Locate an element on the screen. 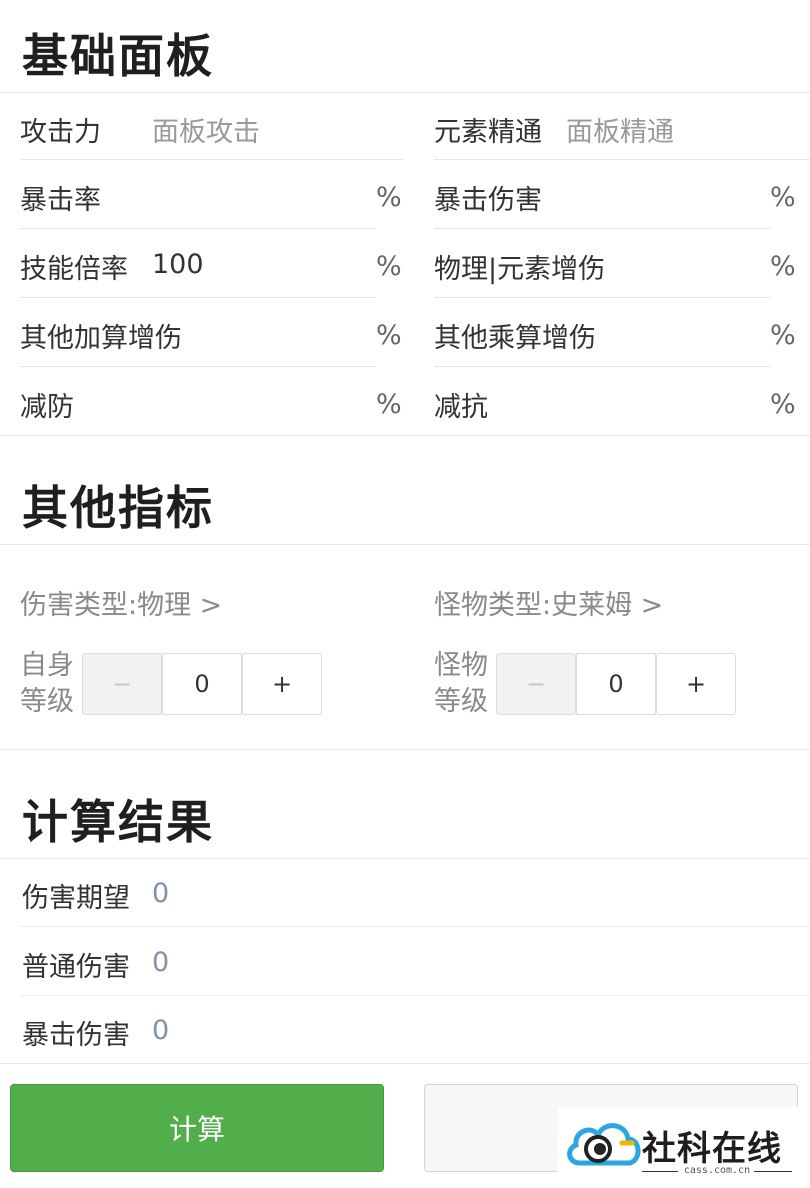  res-reduction-label: 减抗 is located at coordinates (461, 407).